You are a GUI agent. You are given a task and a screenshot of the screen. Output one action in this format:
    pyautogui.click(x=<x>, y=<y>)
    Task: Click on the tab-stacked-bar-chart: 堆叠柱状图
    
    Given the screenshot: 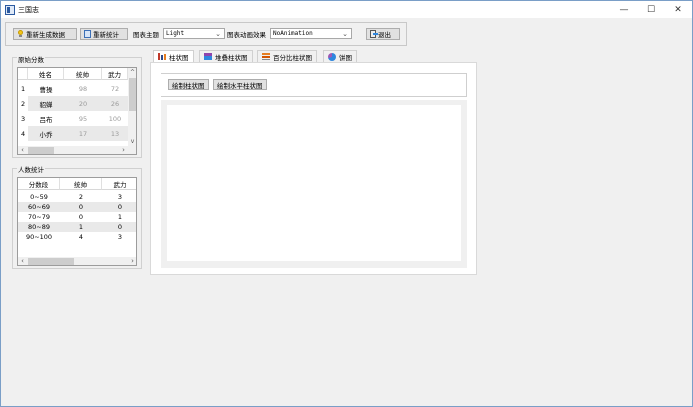 What is the action you would take?
    pyautogui.click(x=226, y=56)
    